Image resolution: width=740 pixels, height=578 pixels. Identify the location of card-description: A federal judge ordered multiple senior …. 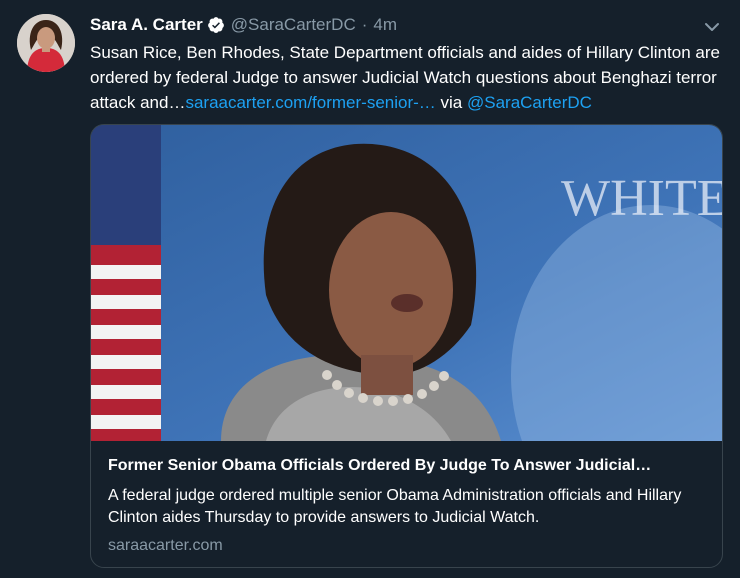
(395, 506).